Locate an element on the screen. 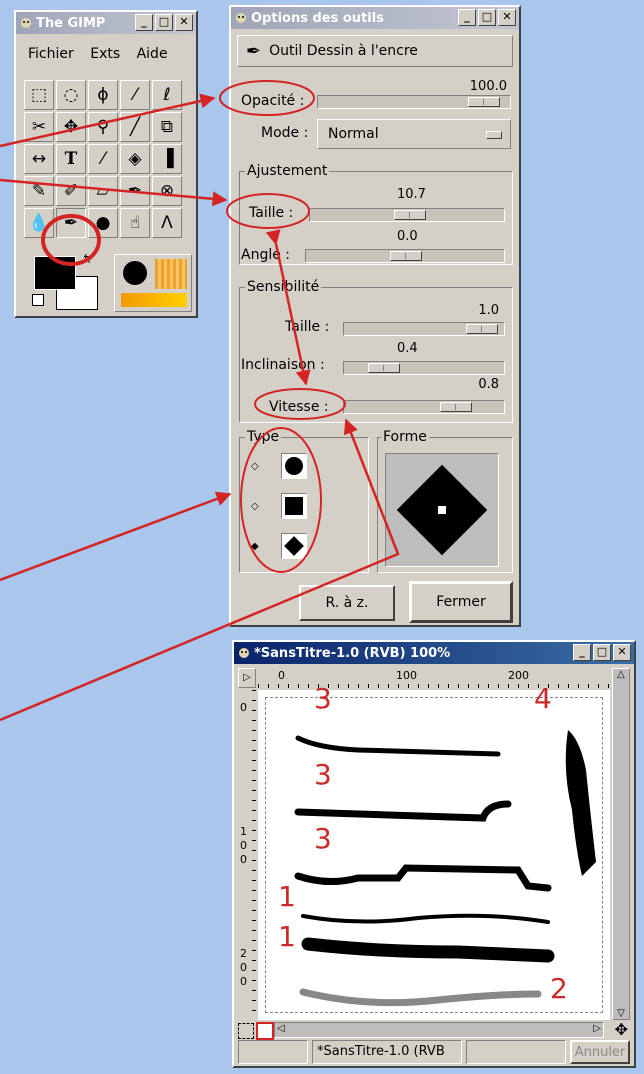  gradient-tool-icon: ▐ is located at coordinates (167, 159).